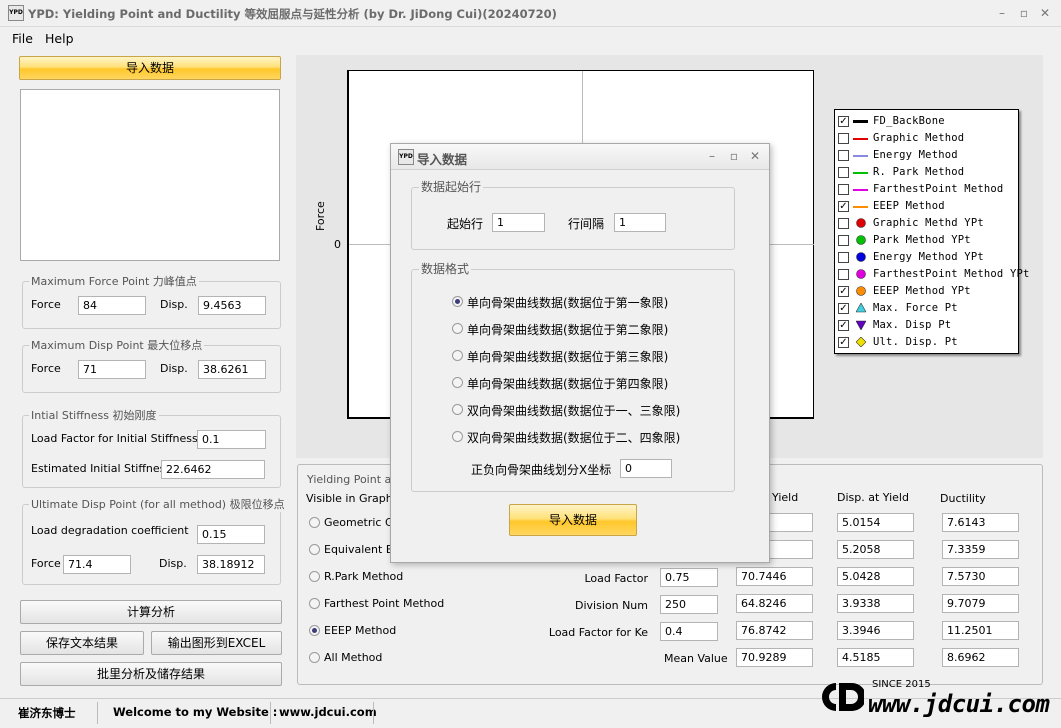  I want to click on x-coordinate-field: 0, so click(646, 468).